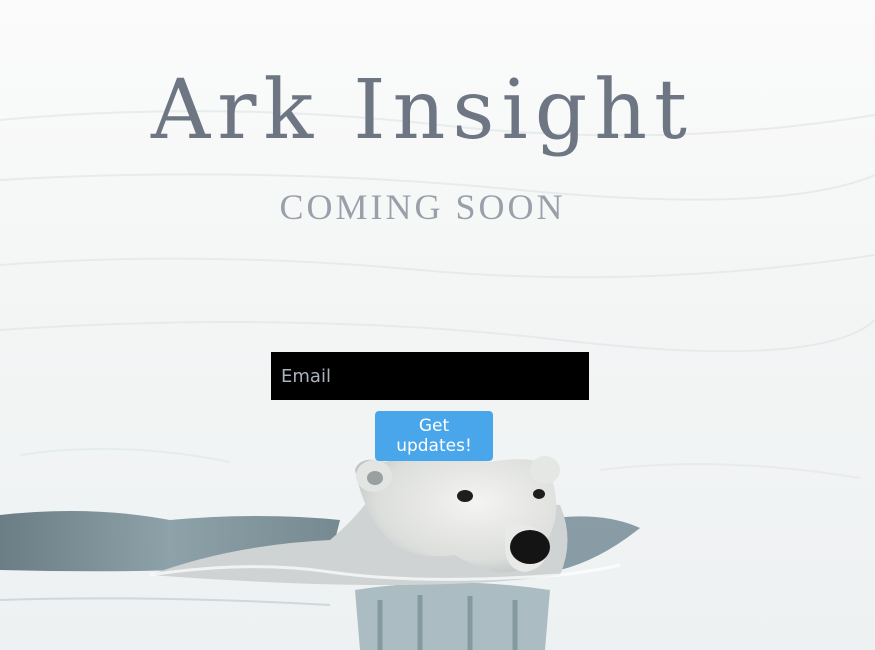  Describe the element at coordinates (434, 436) in the screenshot. I see `get-updates-button: Get updates!` at that location.